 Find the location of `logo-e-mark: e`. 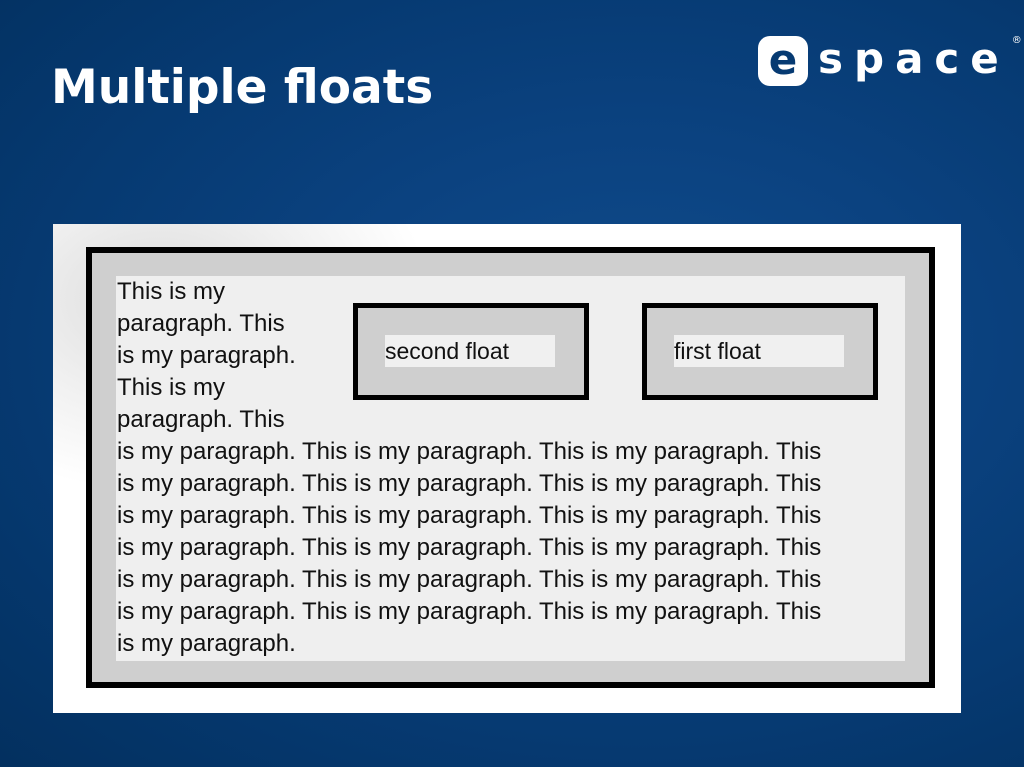

logo-e-mark: e is located at coordinates (783, 61).